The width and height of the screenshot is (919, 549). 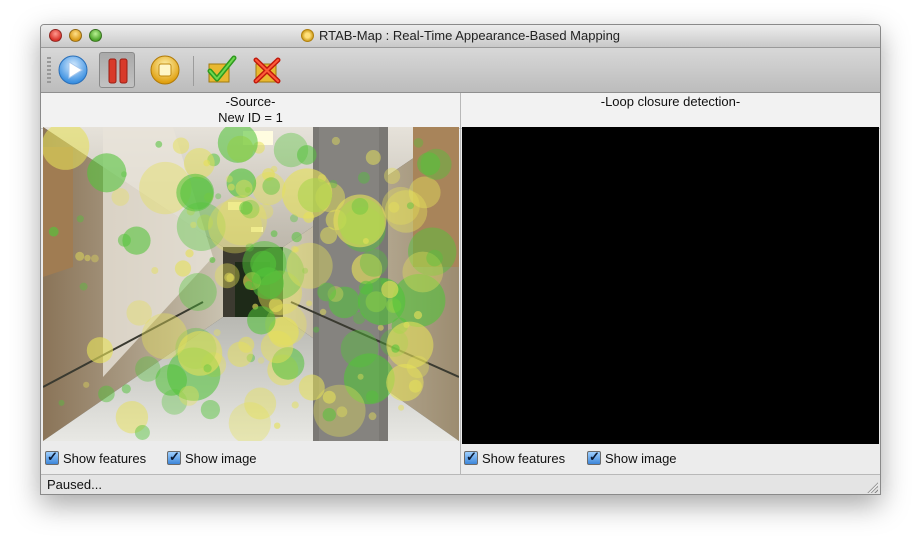 What do you see at coordinates (670, 101) in the screenshot?
I see `loop-closure-title: -Loop closure detection-` at bounding box center [670, 101].